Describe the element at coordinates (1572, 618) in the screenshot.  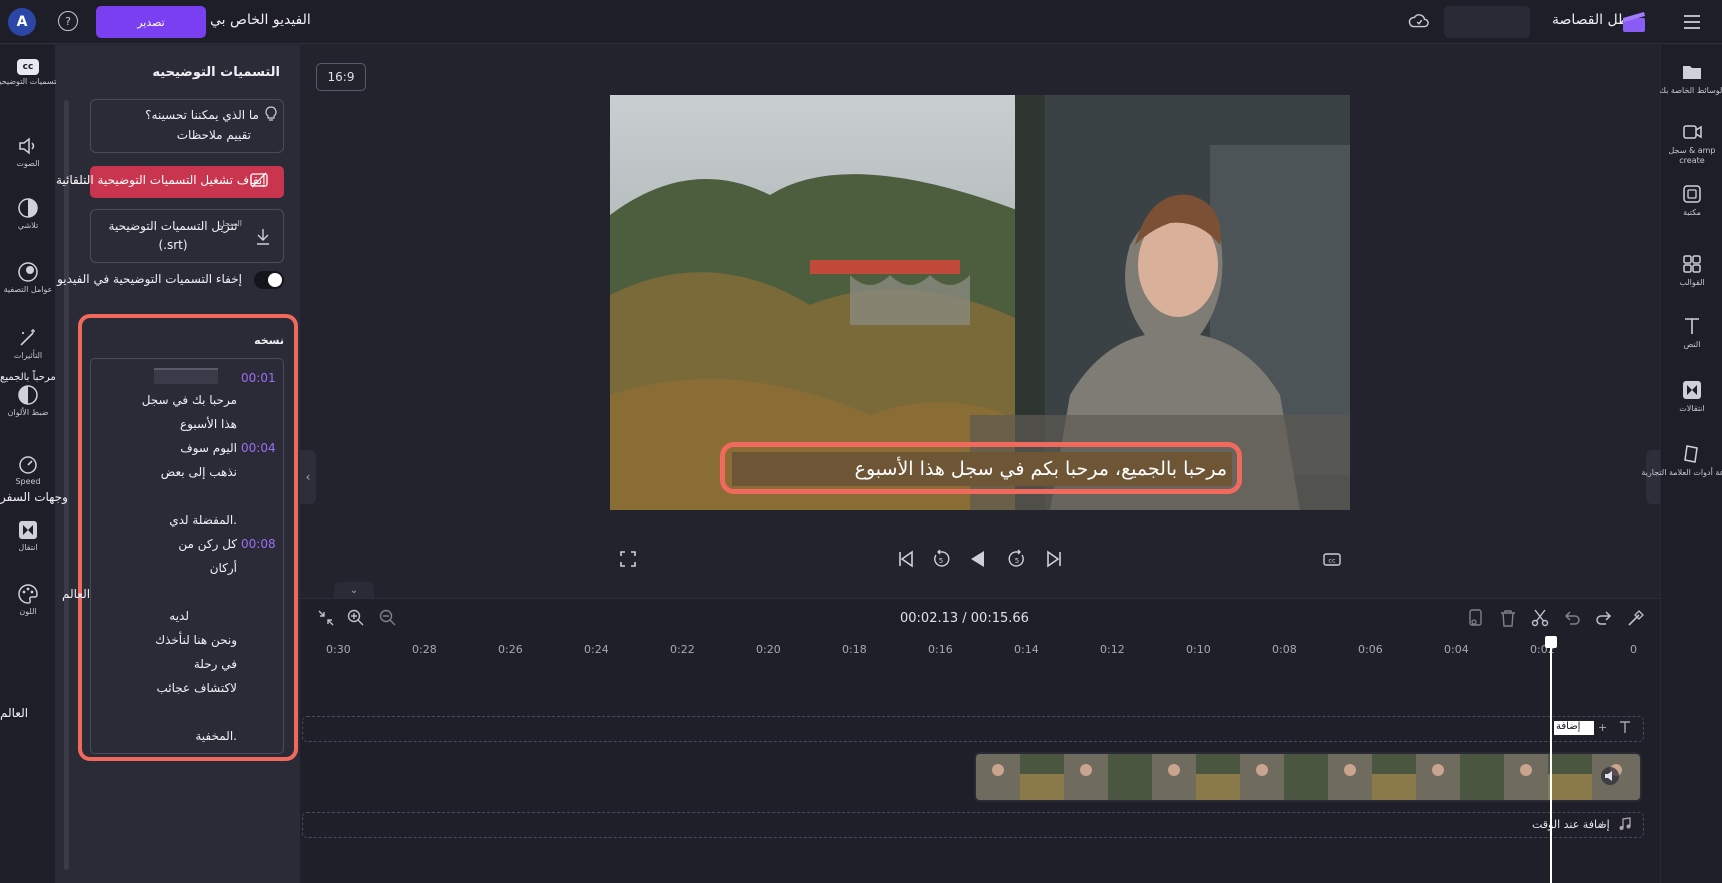
I see `undo-icon` at that location.